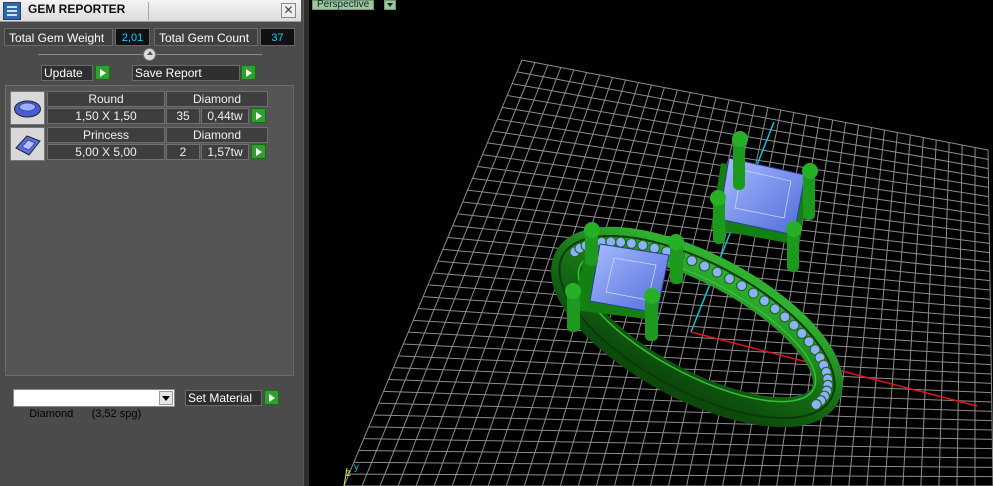 This screenshot has width=993, height=486. Describe the element at coordinates (288, 10) in the screenshot. I see `close-icon: ✕` at that location.